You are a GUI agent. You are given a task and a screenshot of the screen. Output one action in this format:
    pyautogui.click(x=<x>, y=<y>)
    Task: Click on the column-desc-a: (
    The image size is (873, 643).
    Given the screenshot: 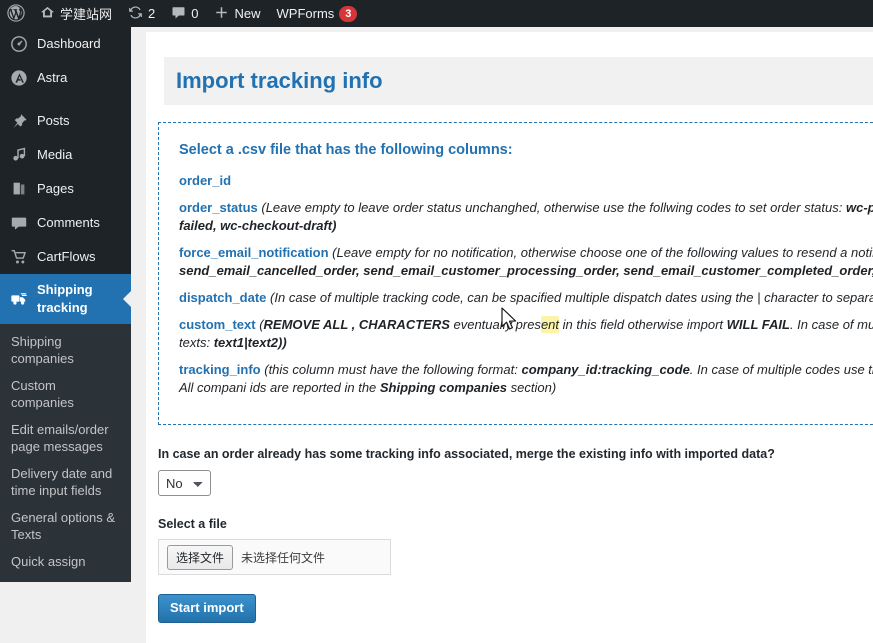 What is the action you would take?
    pyautogui.click(x=259, y=324)
    